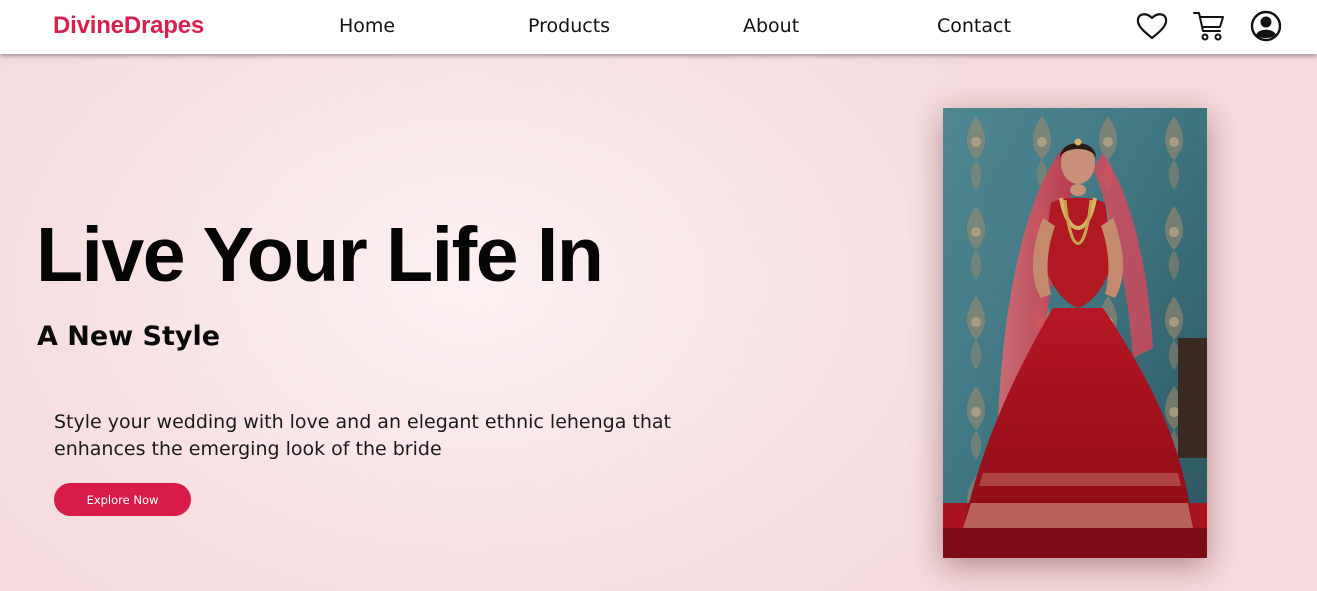  Describe the element at coordinates (1209, 26) in the screenshot. I see `cart-icon` at that location.